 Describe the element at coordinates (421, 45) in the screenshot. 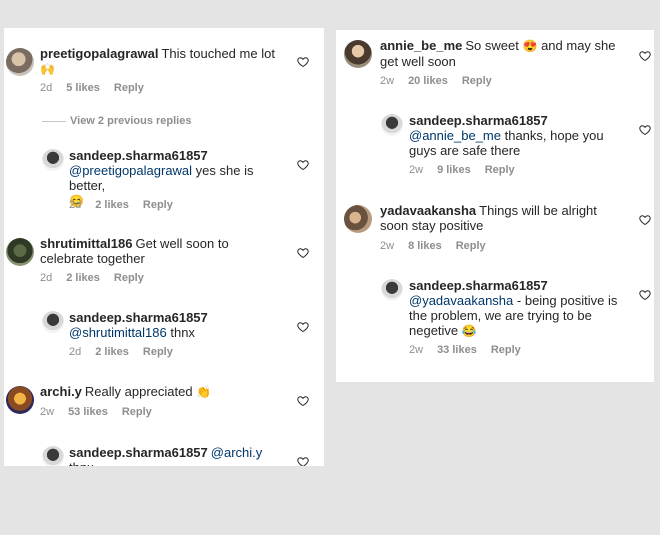

I see `comment-username: annie_be_me` at that location.